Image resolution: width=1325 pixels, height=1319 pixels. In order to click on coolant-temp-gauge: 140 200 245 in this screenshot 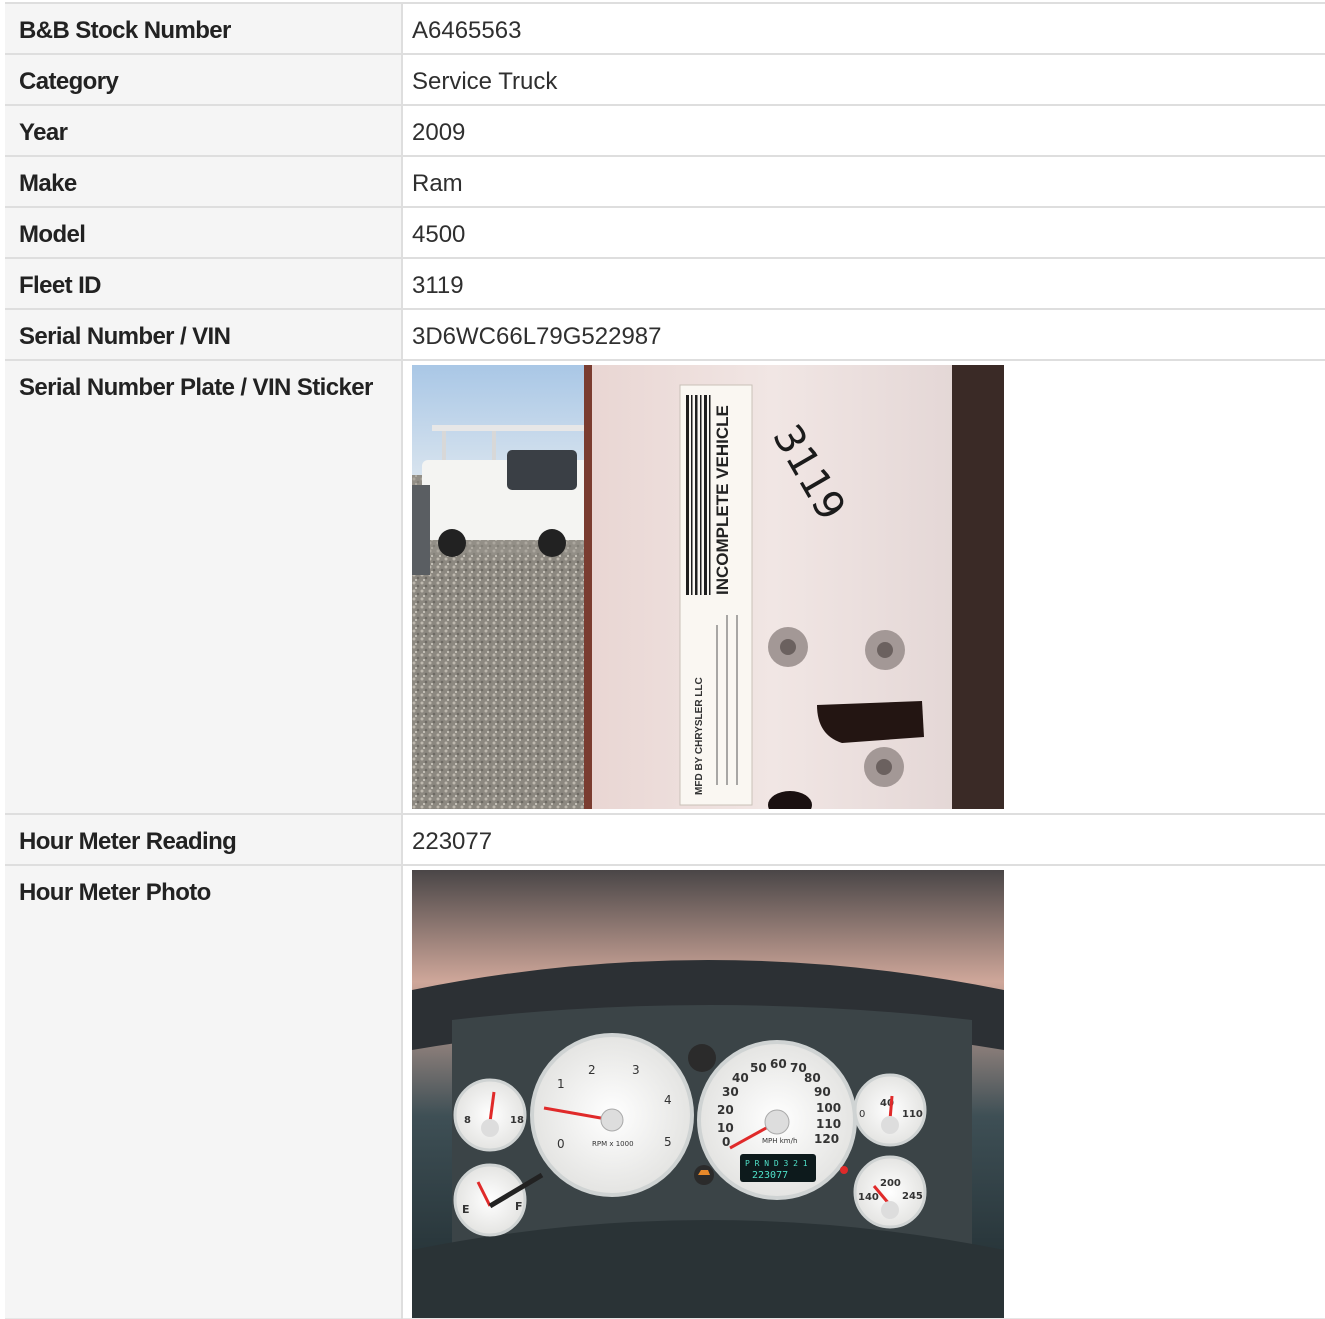, I will do `click(890, 1192)`.